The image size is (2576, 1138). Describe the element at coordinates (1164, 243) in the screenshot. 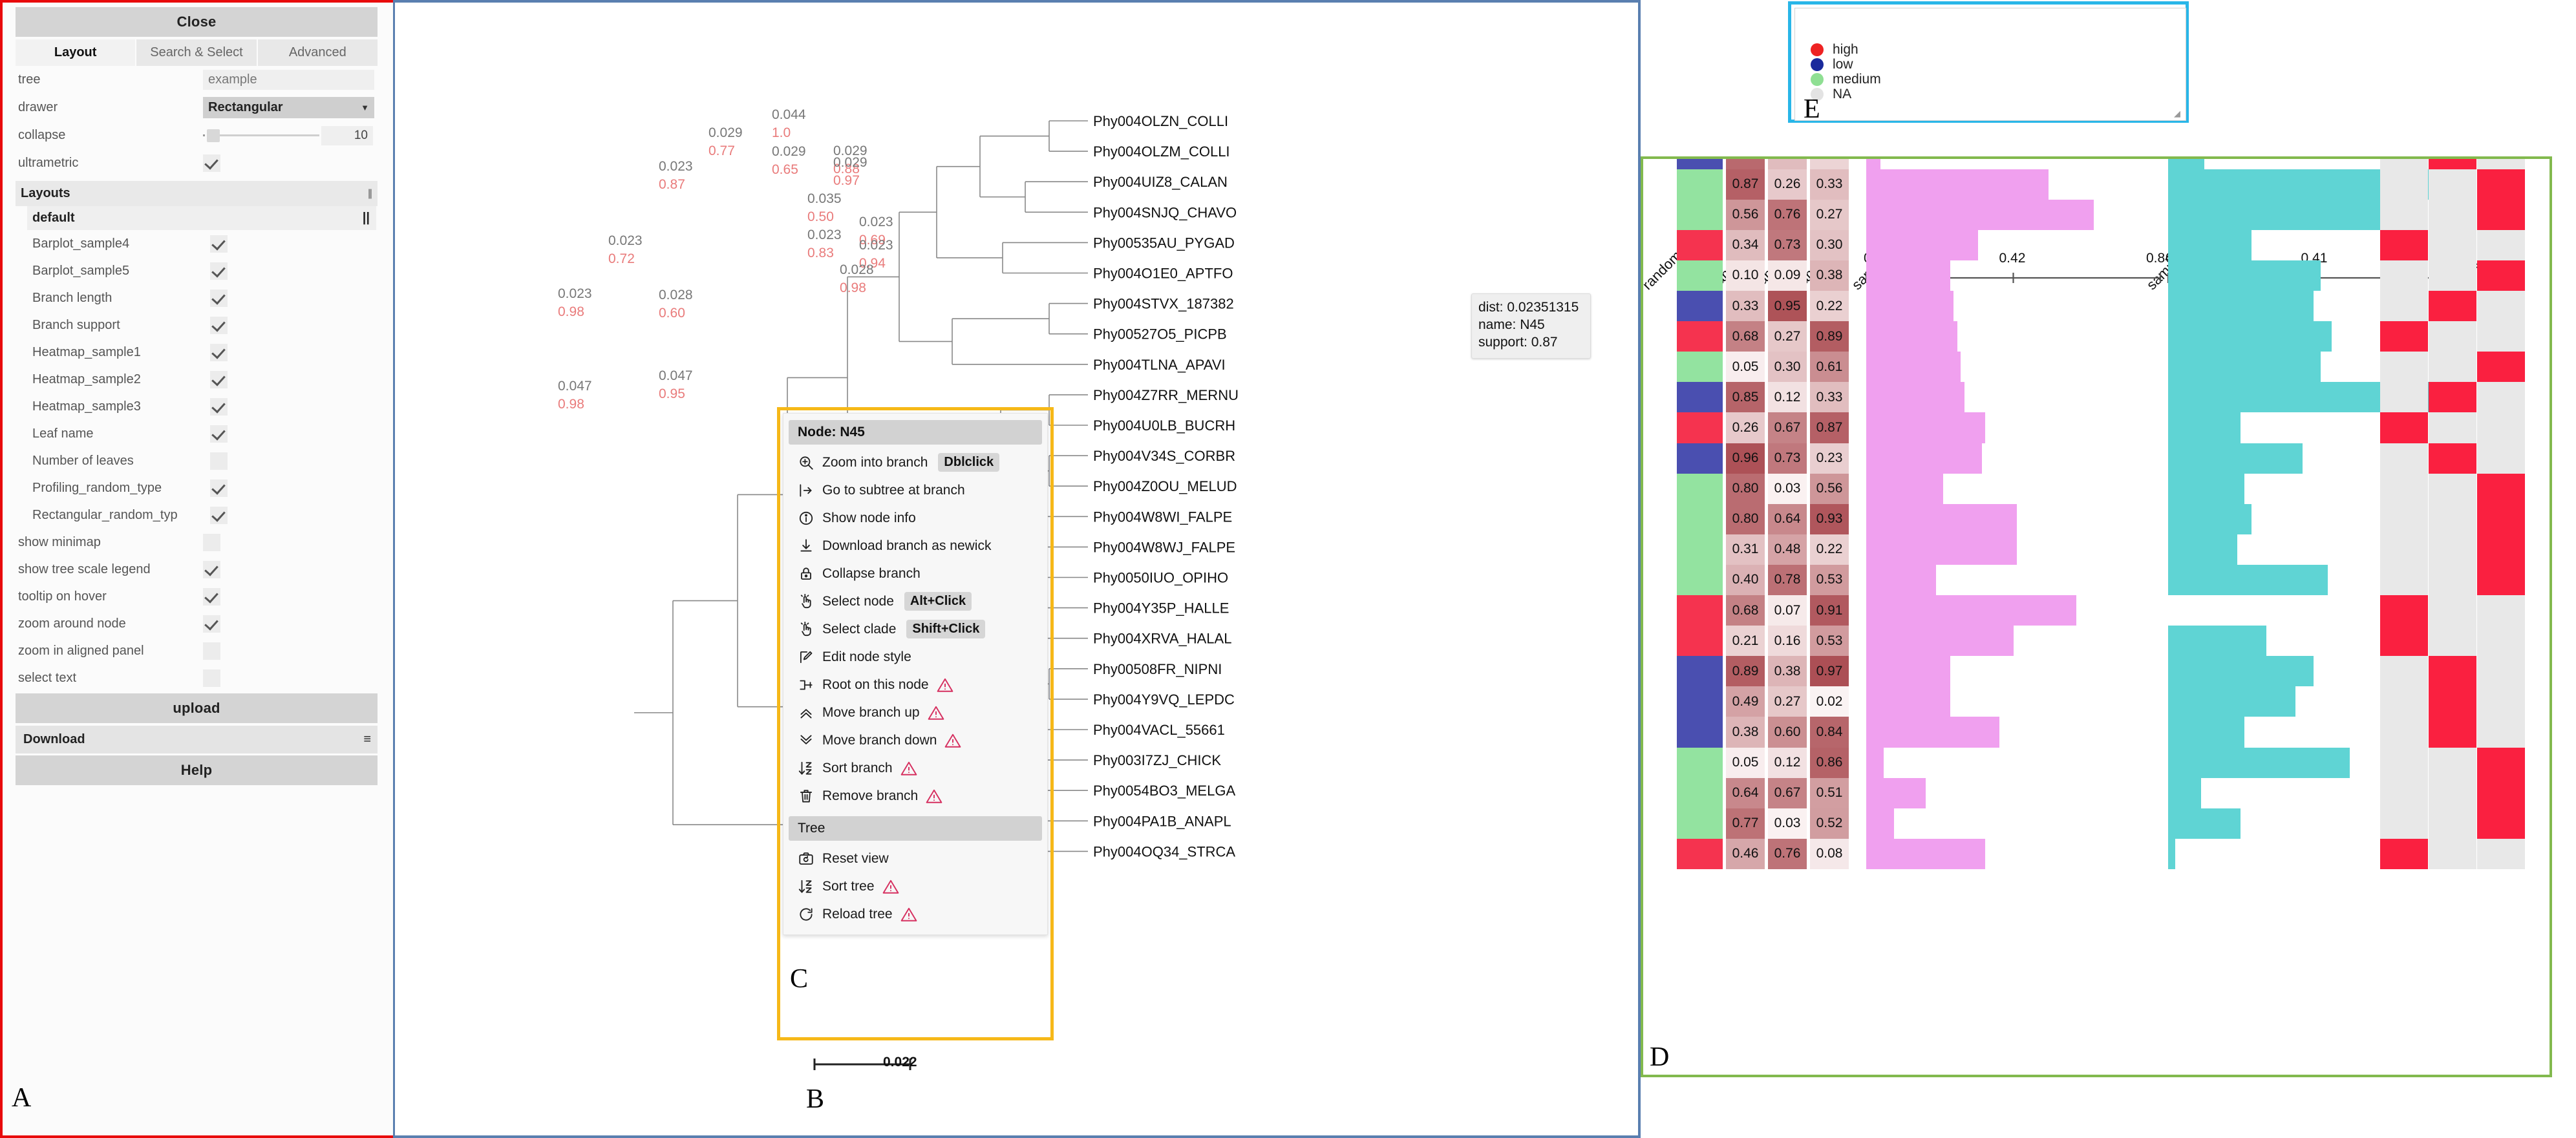

I see `leaf-name: Phy00535AU_PYGAD` at that location.